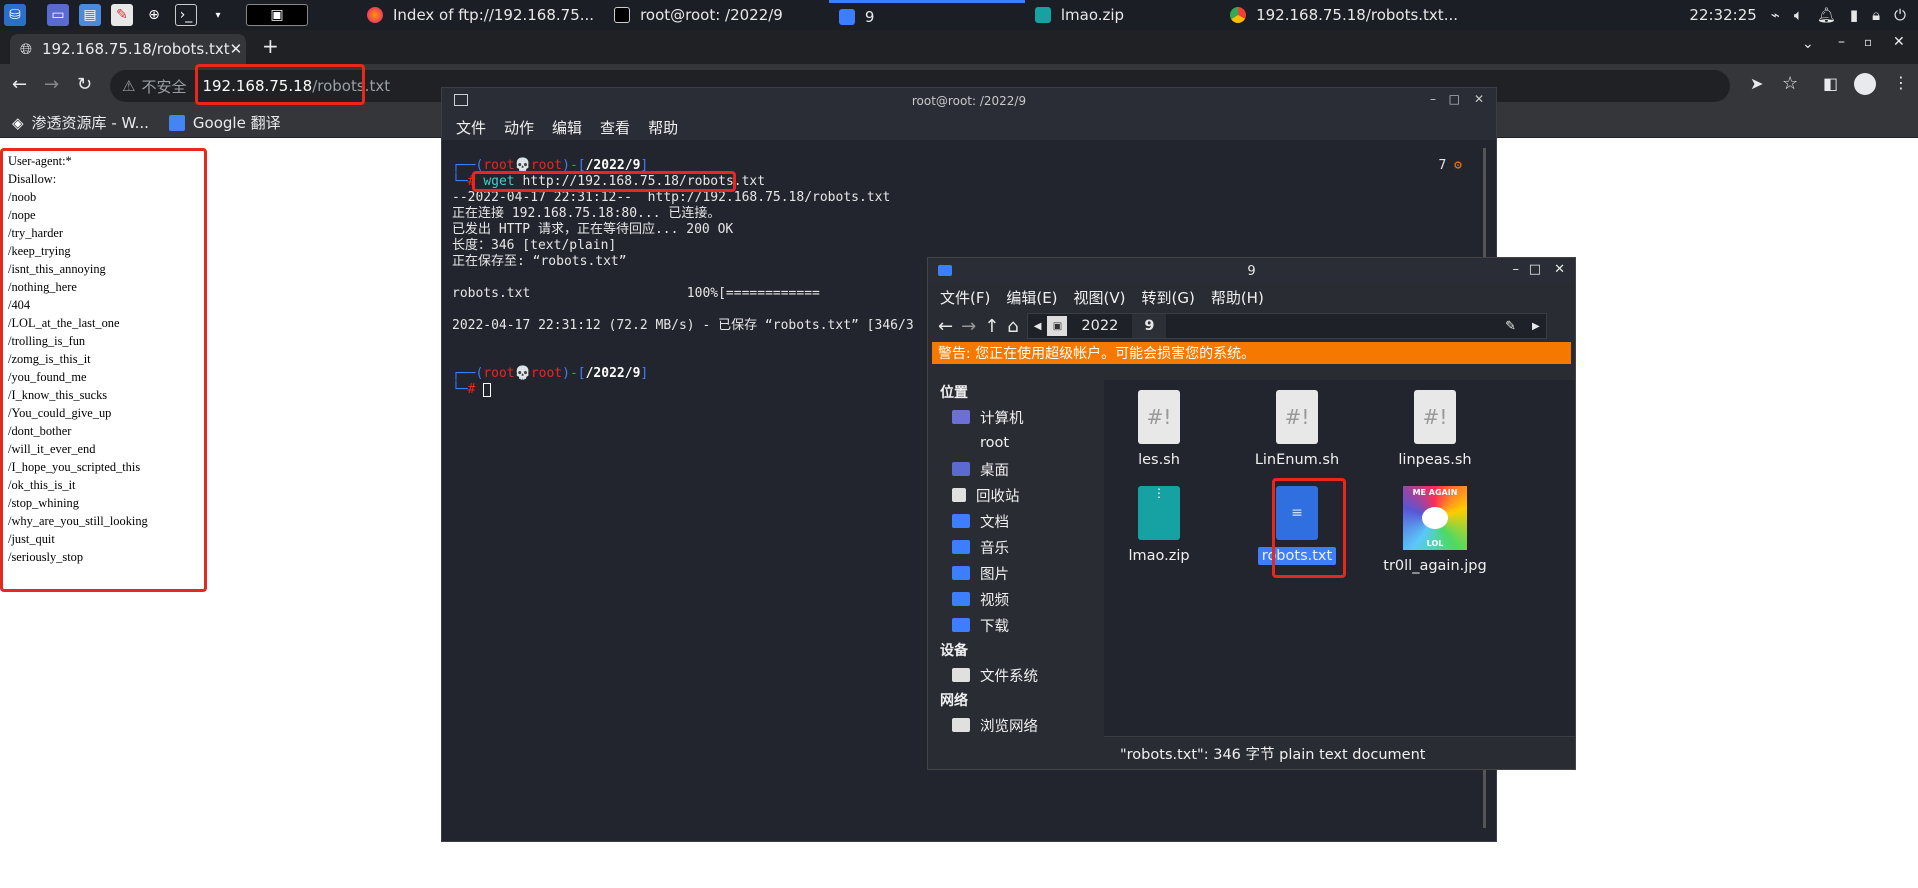 The width and height of the screenshot is (1918, 888). Describe the element at coordinates (1830, 83) in the screenshot. I see `side-panel-icon: ◧` at that location.